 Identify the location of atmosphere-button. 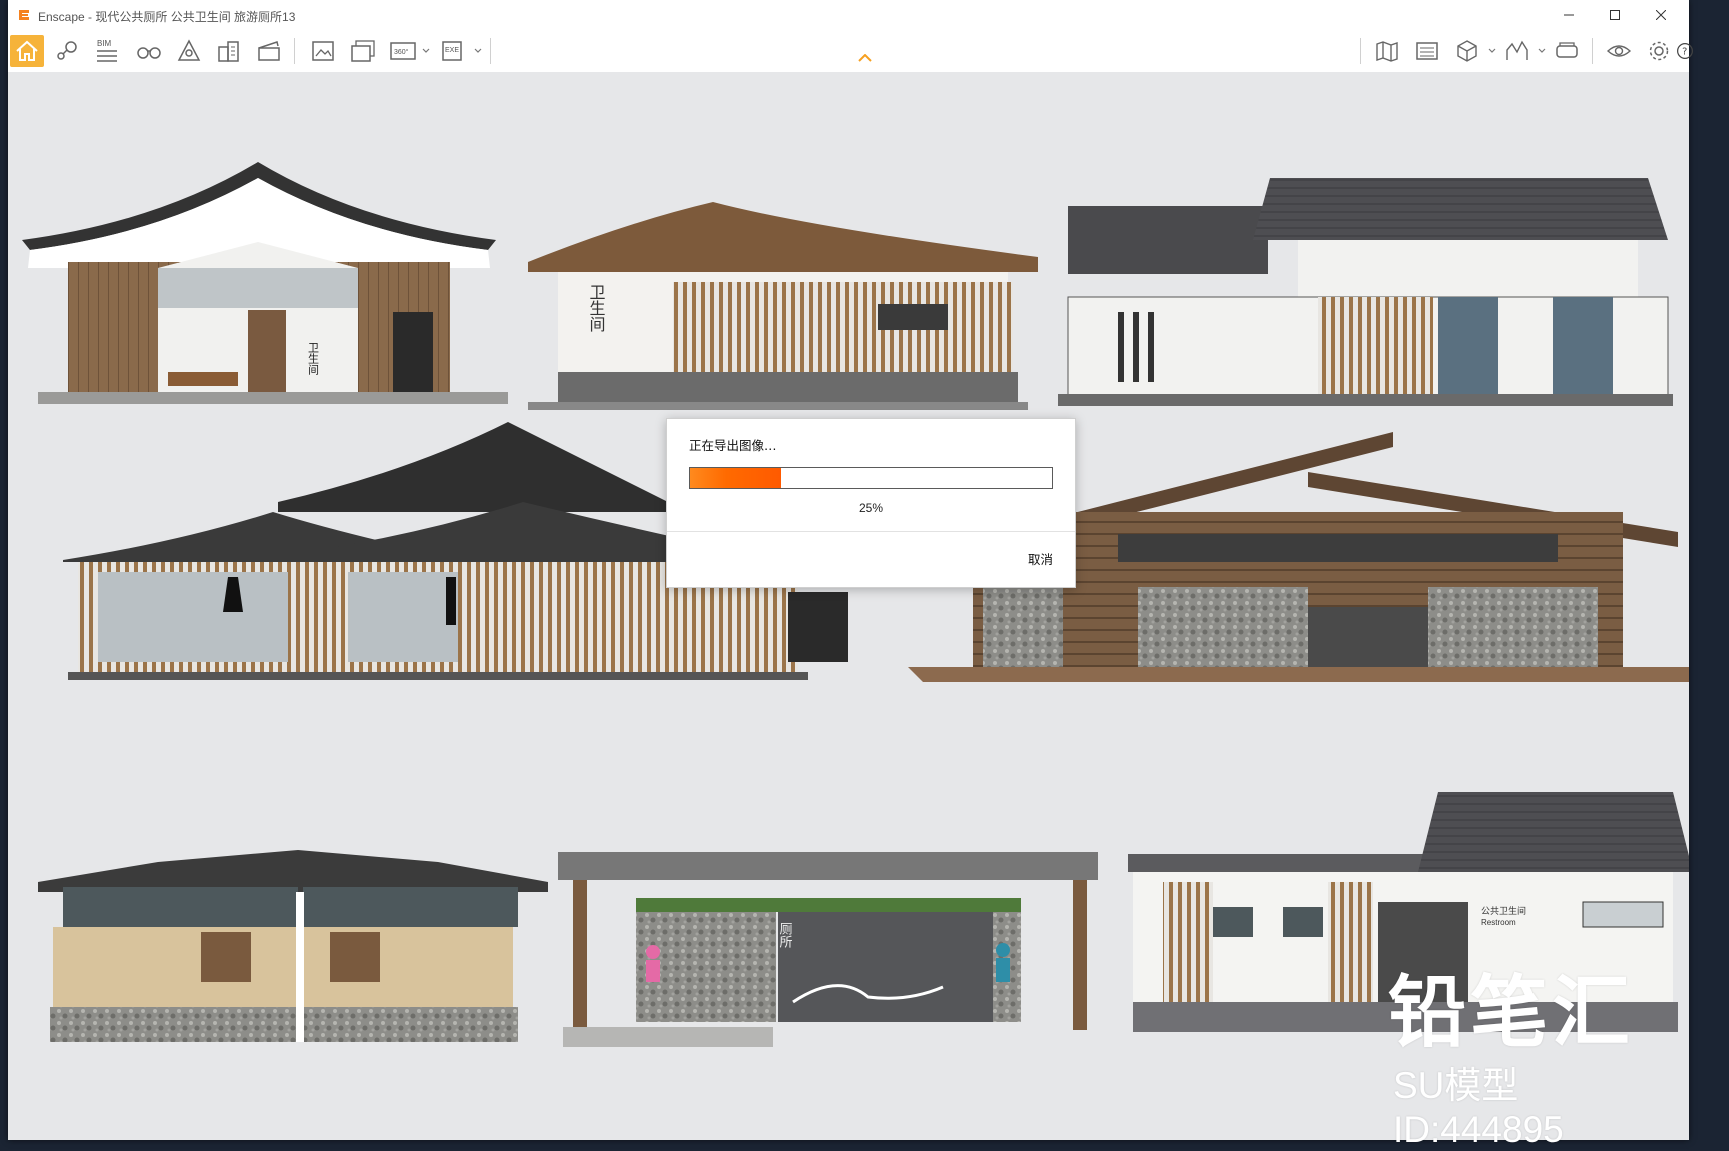
(1517, 51).